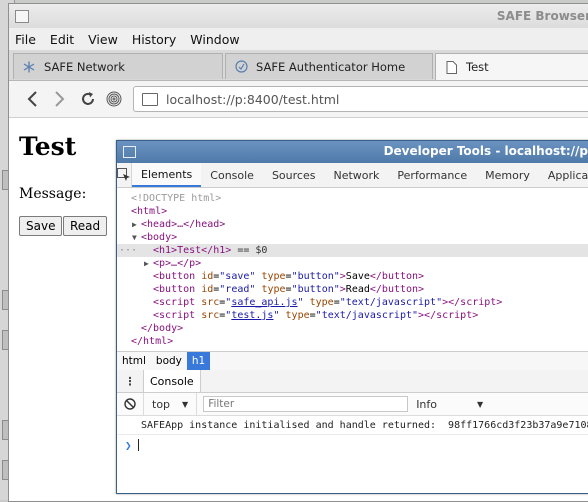 The height and width of the screenshot is (502, 588). Describe the element at coordinates (214, 39) in the screenshot. I see `menu-window: Window` at that location.